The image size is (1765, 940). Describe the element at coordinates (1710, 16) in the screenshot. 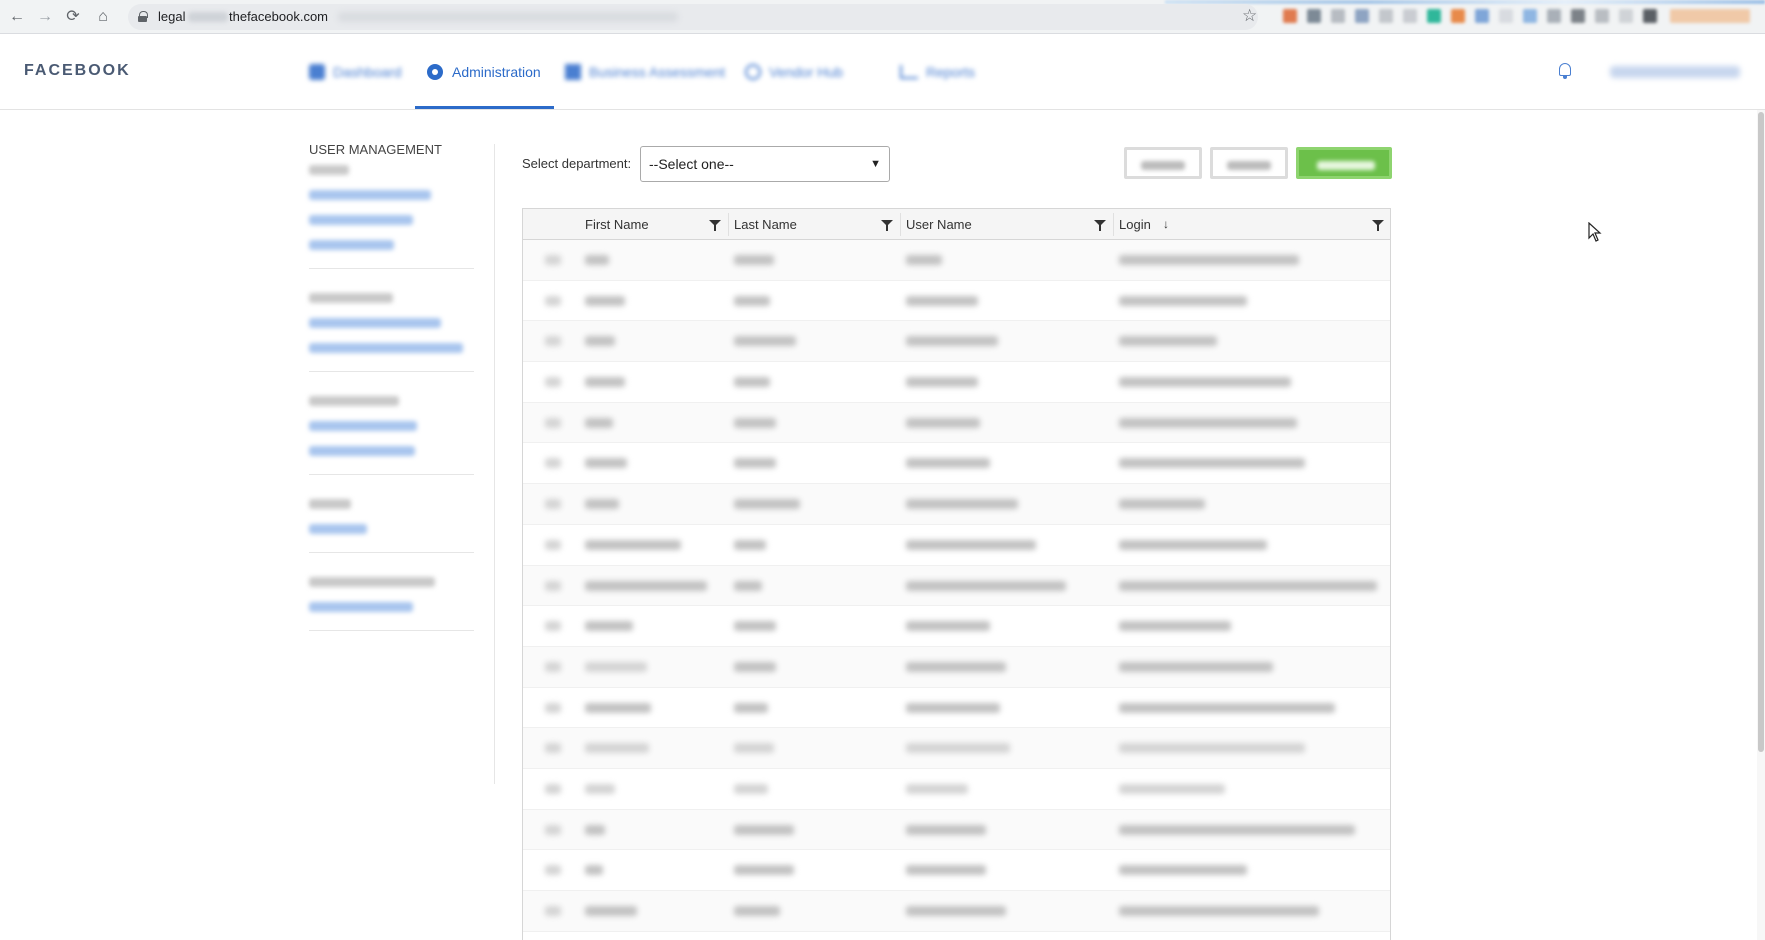

I see `browser-menu` at that location.